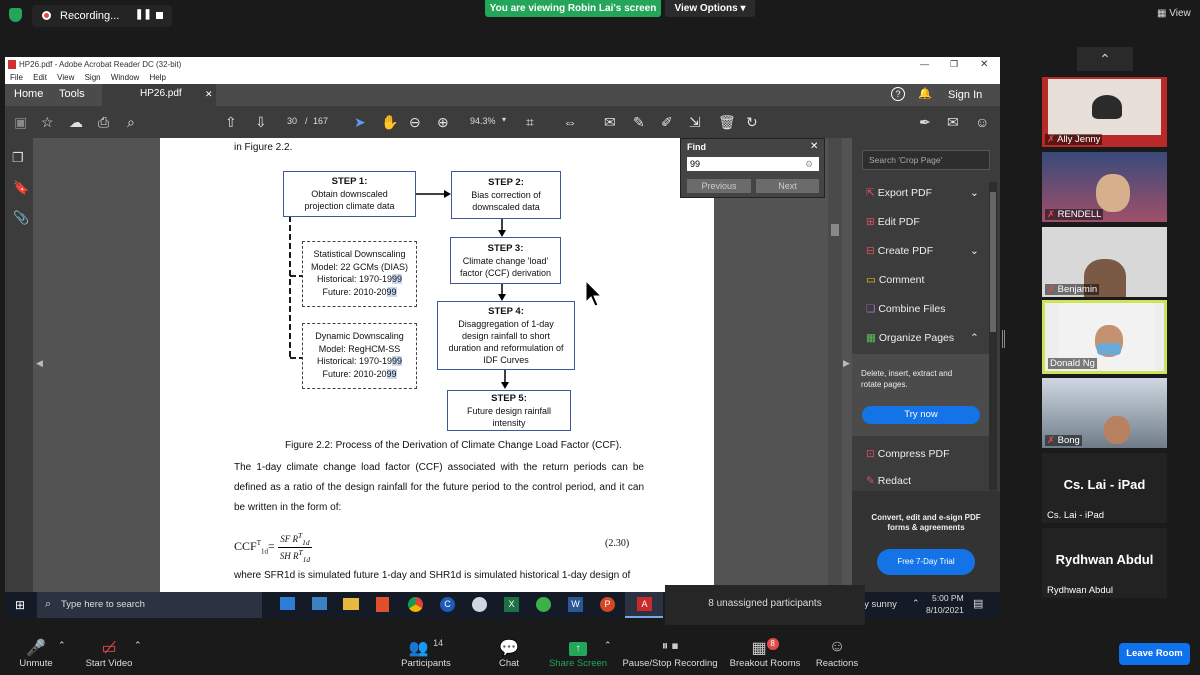 The height and width of the screenshot is (675, 1200). What do you see at coordinates (1104, 413) in the screenshot?
I see `participant-tile: ✗ Bong` at bounding box center [1104, 413].